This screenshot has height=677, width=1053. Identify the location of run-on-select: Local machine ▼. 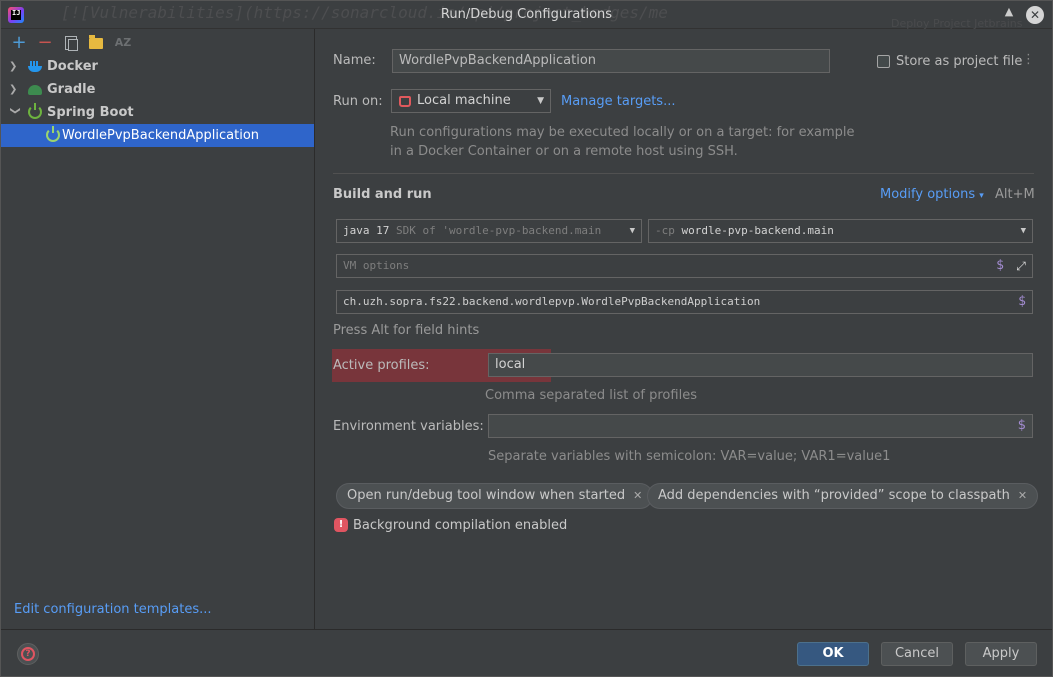
(471, 101).